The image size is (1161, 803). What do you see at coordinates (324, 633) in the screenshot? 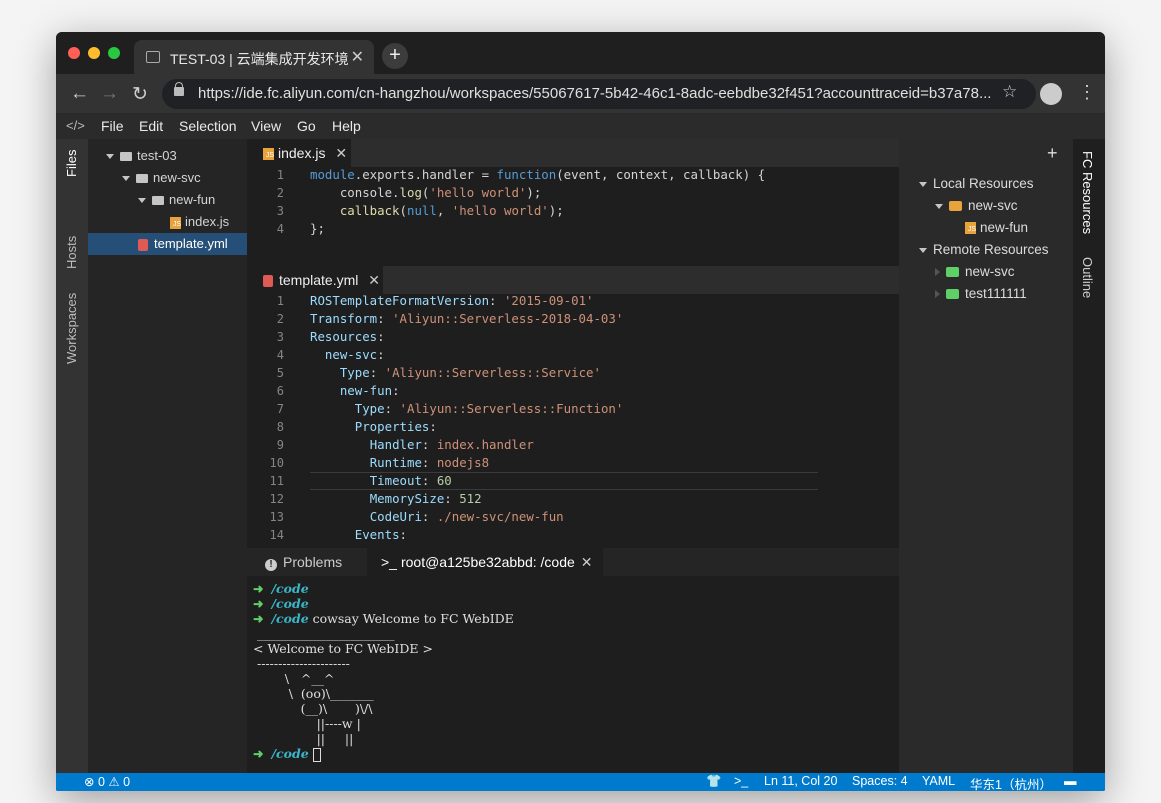
I see `terminal-output: ______________________` at bounding box center [324, 633].